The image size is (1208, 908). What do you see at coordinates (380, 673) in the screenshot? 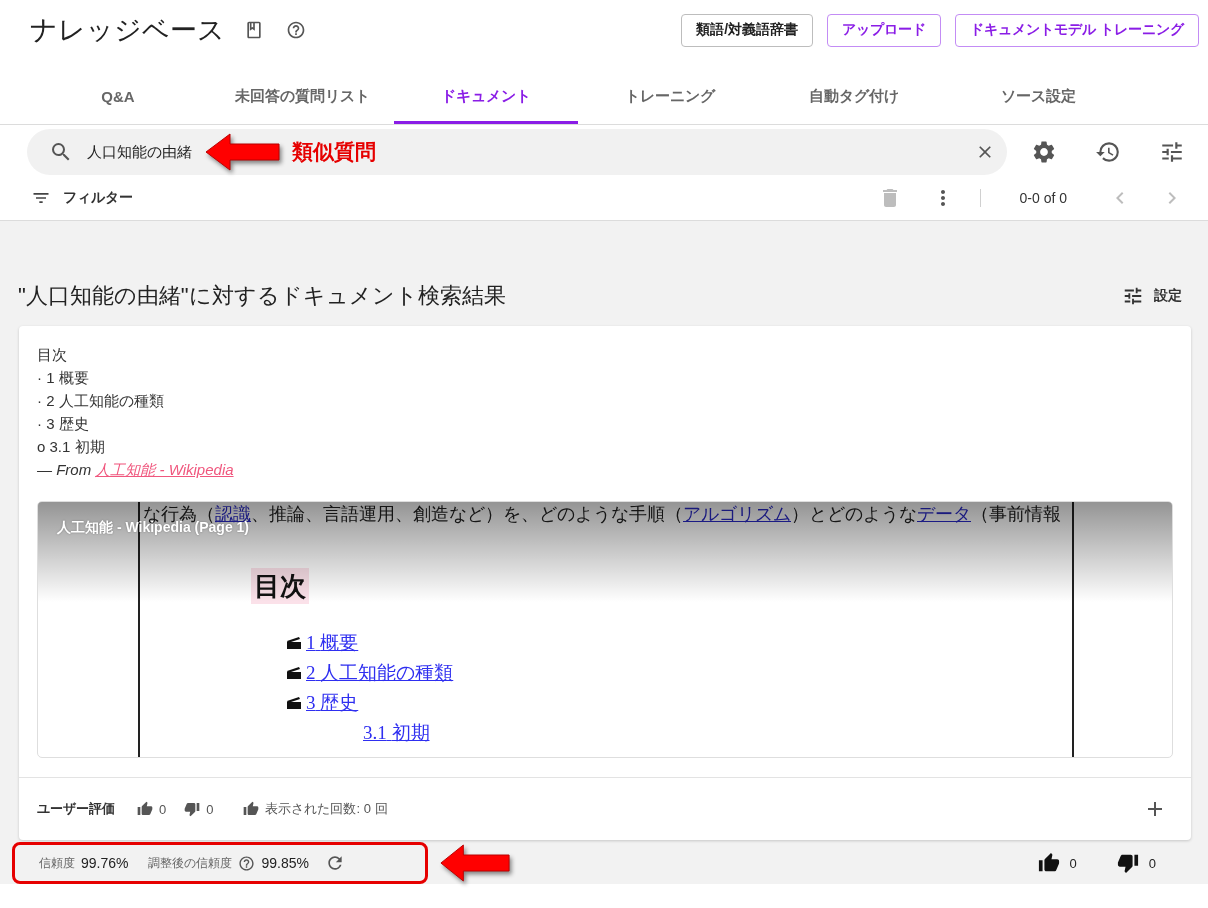
I see `toc-link: 2 人工知能の種類` at bounding box center [380, 673].